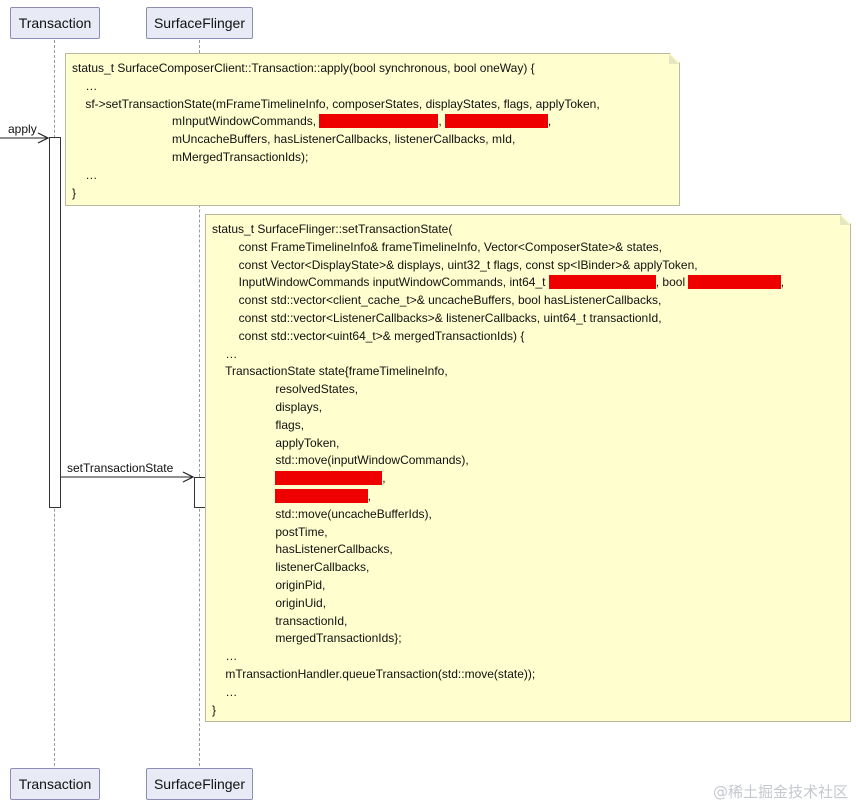  Describe the element at coordinates (379, 121) in the screenshot. I see `highlighted-parameter: mDesiredPresentTime` at that location.